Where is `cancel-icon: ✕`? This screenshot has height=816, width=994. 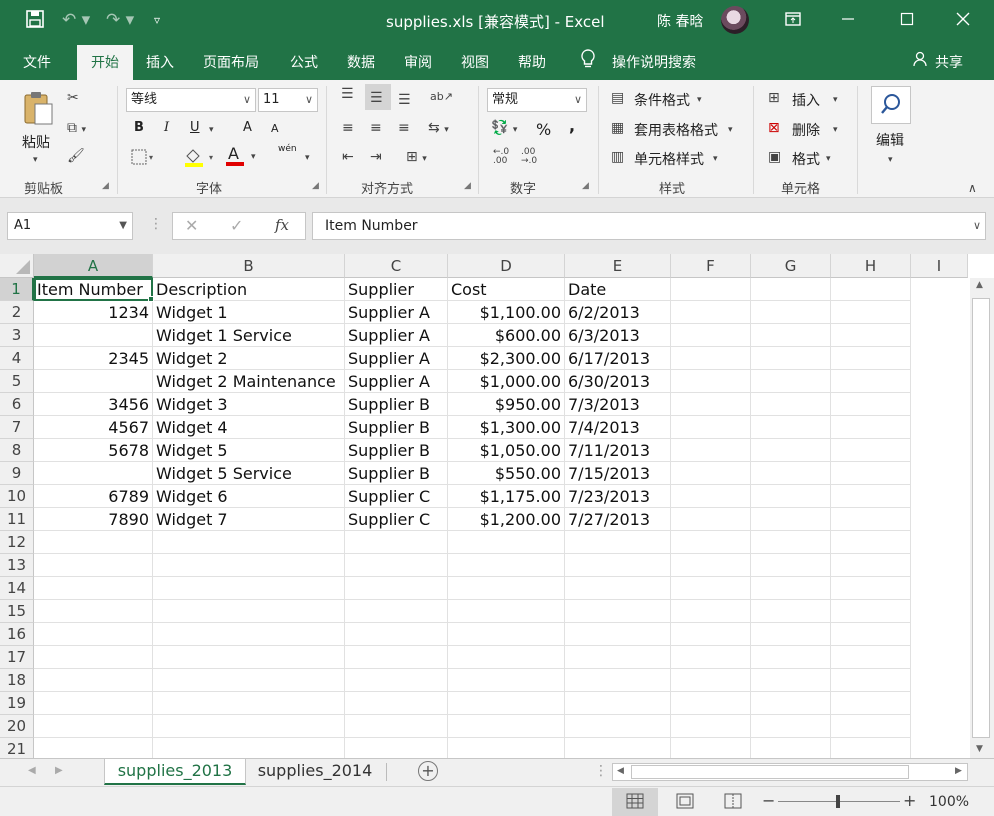 cancel-icon: ✕ is located at coordinates (191, 225).